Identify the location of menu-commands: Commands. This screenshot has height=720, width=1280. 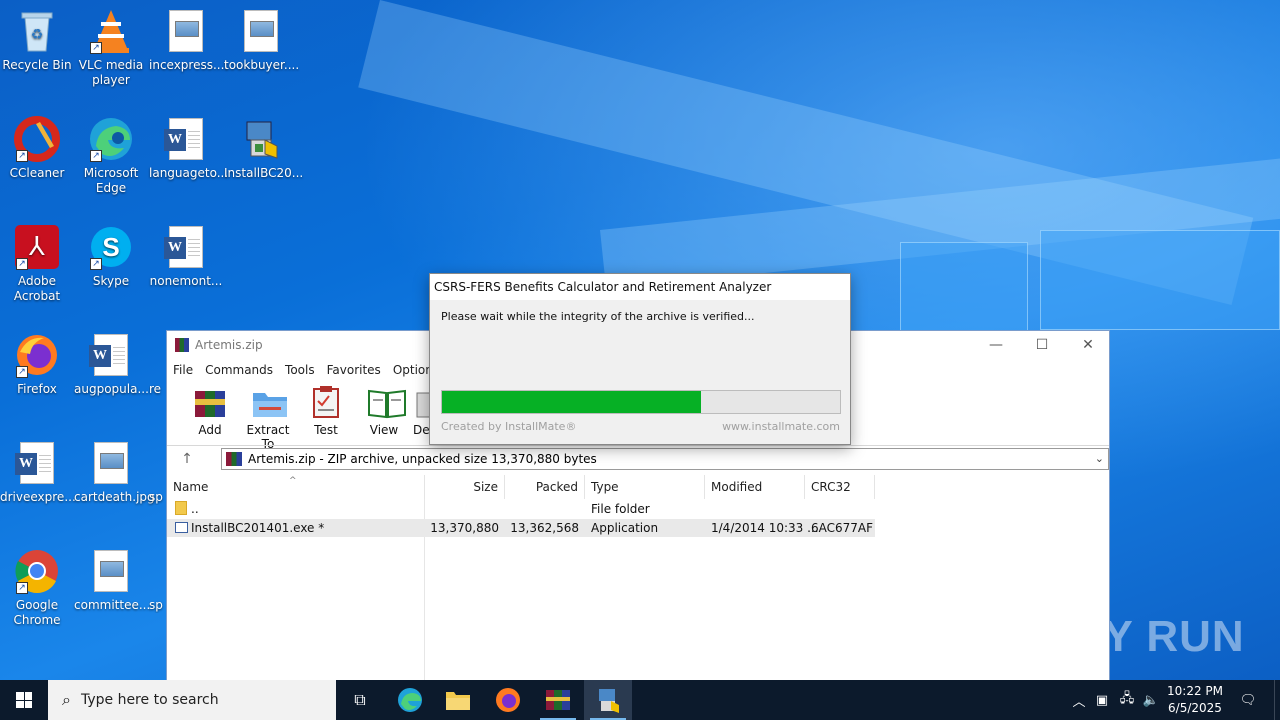
(239, 370).